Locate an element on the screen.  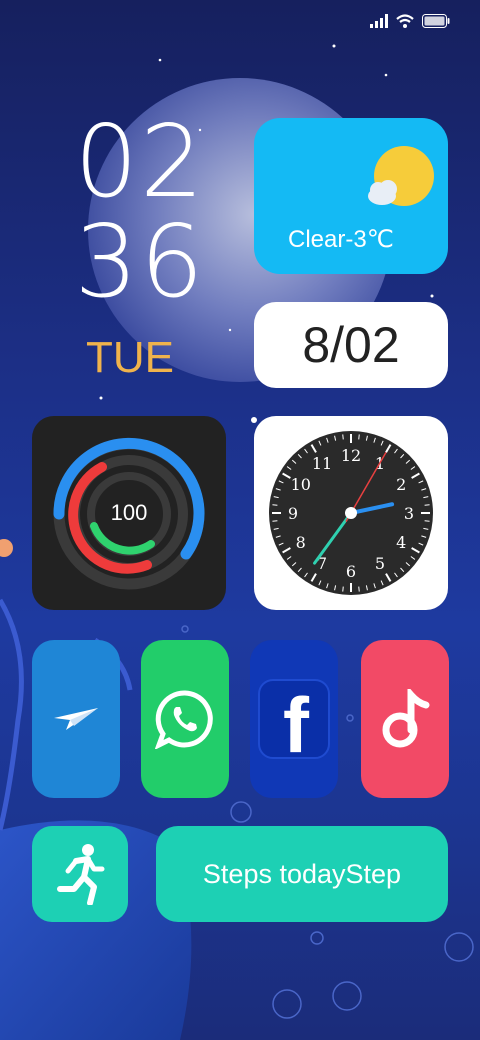
running-widget is located at coordinates (80, 874).